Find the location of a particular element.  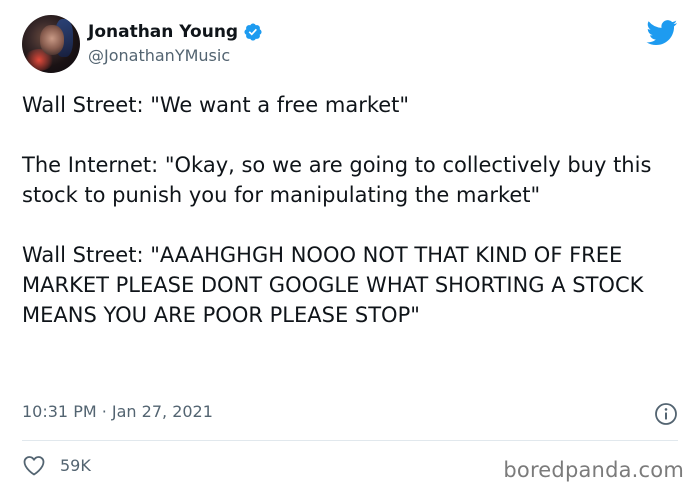

author-name-row: Jonathan Young is located at coordinates (175, 32).